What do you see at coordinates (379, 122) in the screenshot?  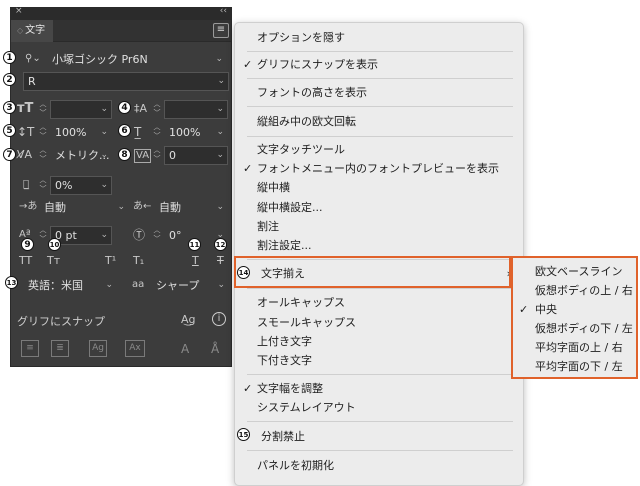 I see `menu-item-rotate-roman: 縦組み中の欧文回転` at bounding box center [379, 122].